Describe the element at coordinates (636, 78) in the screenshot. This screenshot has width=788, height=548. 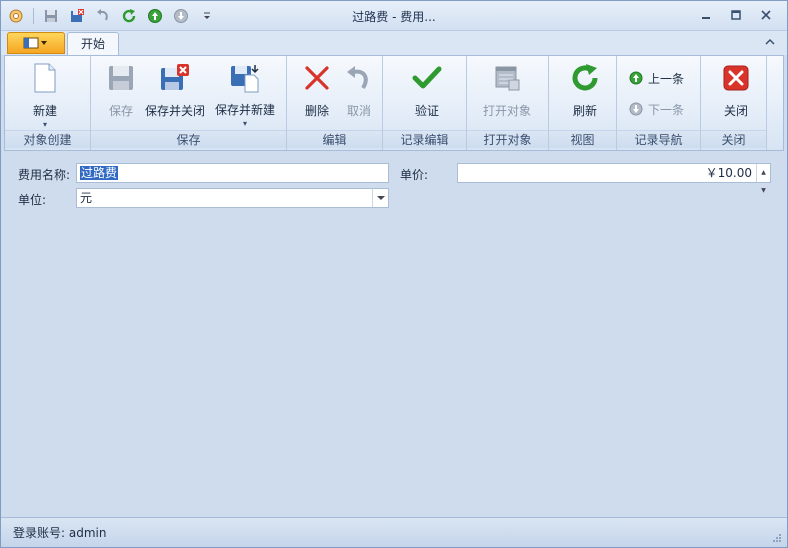
I see `prev-arrow-icon` at that location.